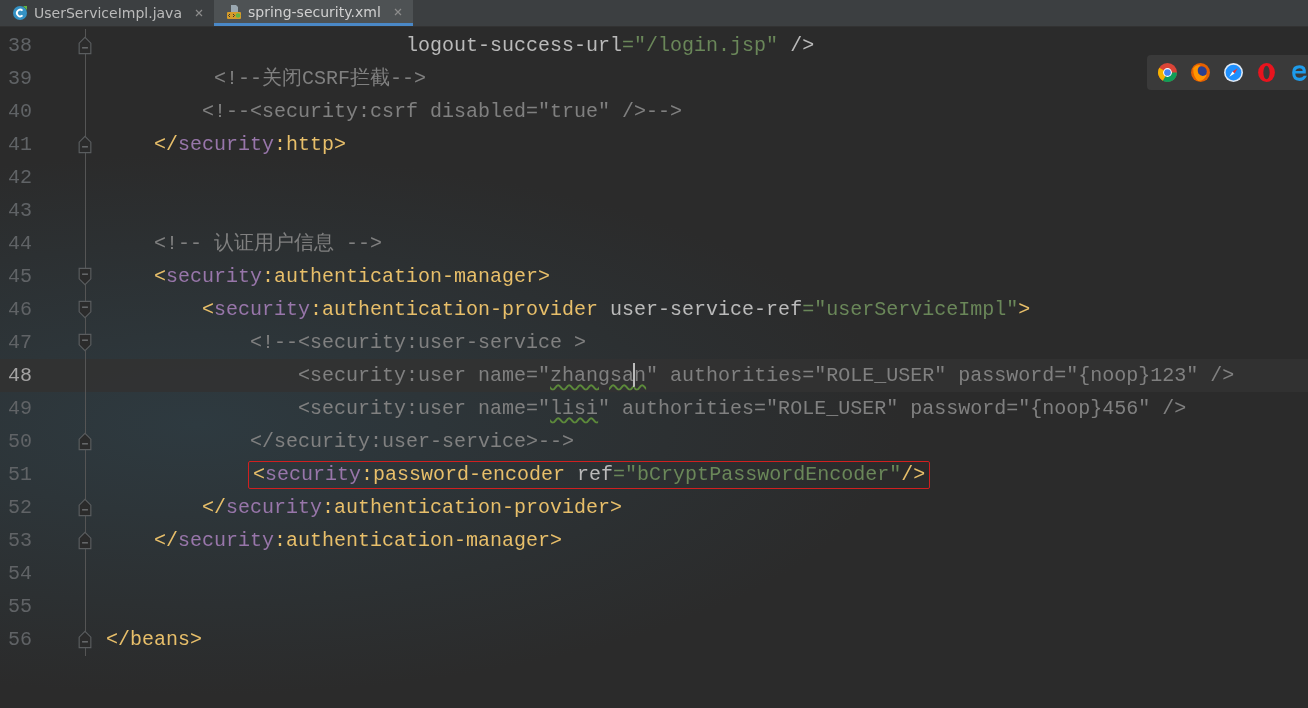 The image size is (1308, 708). What do you see at coordinates (442, 111) in the screenshot?
I see `code-line: <!--<security:csrf disabled="true" />-->` at bounding box center [442, 111].